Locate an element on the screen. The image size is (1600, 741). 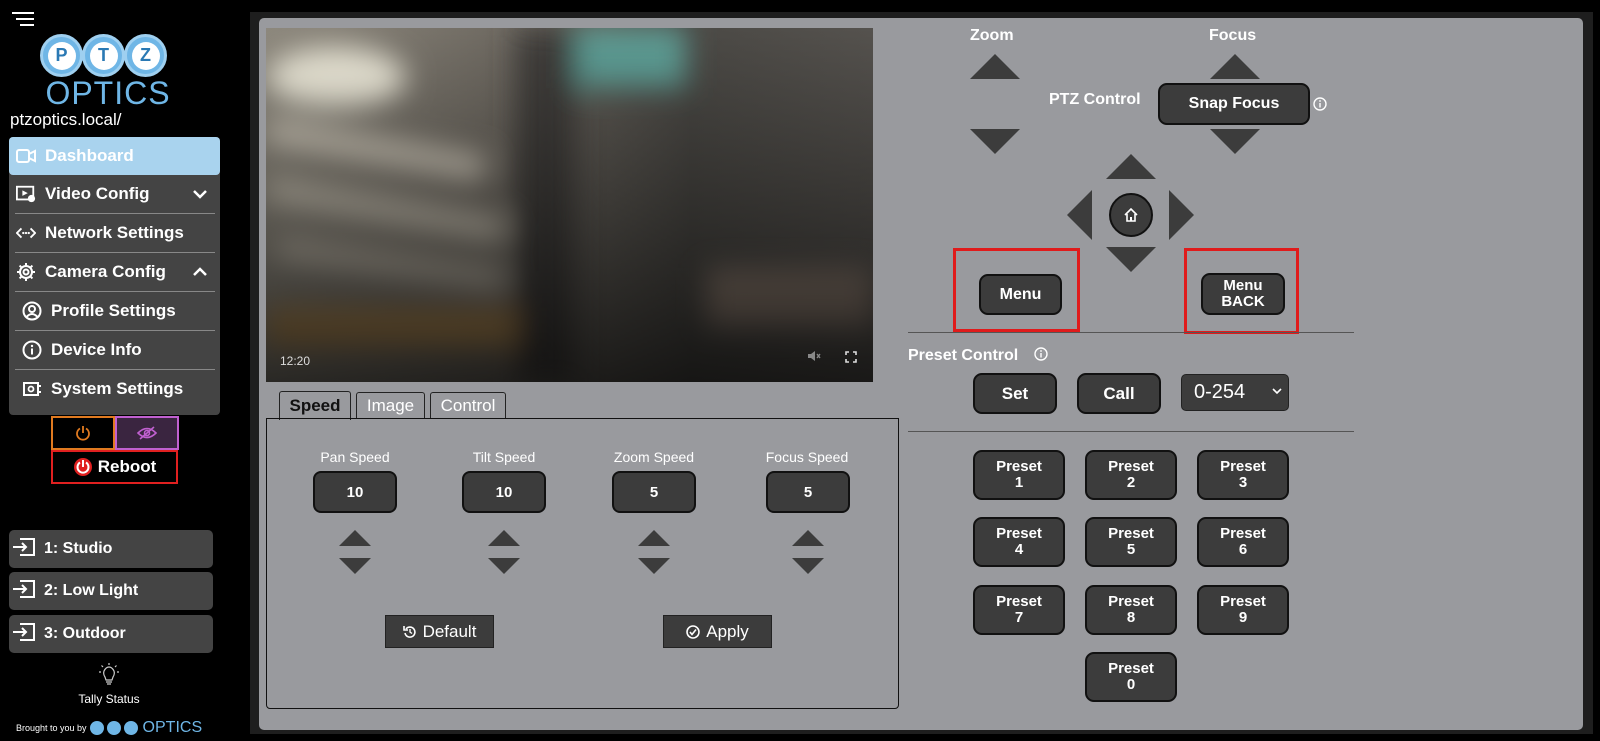
nav-item-dashboard: Dashboard is located at coordinates (114, 156).